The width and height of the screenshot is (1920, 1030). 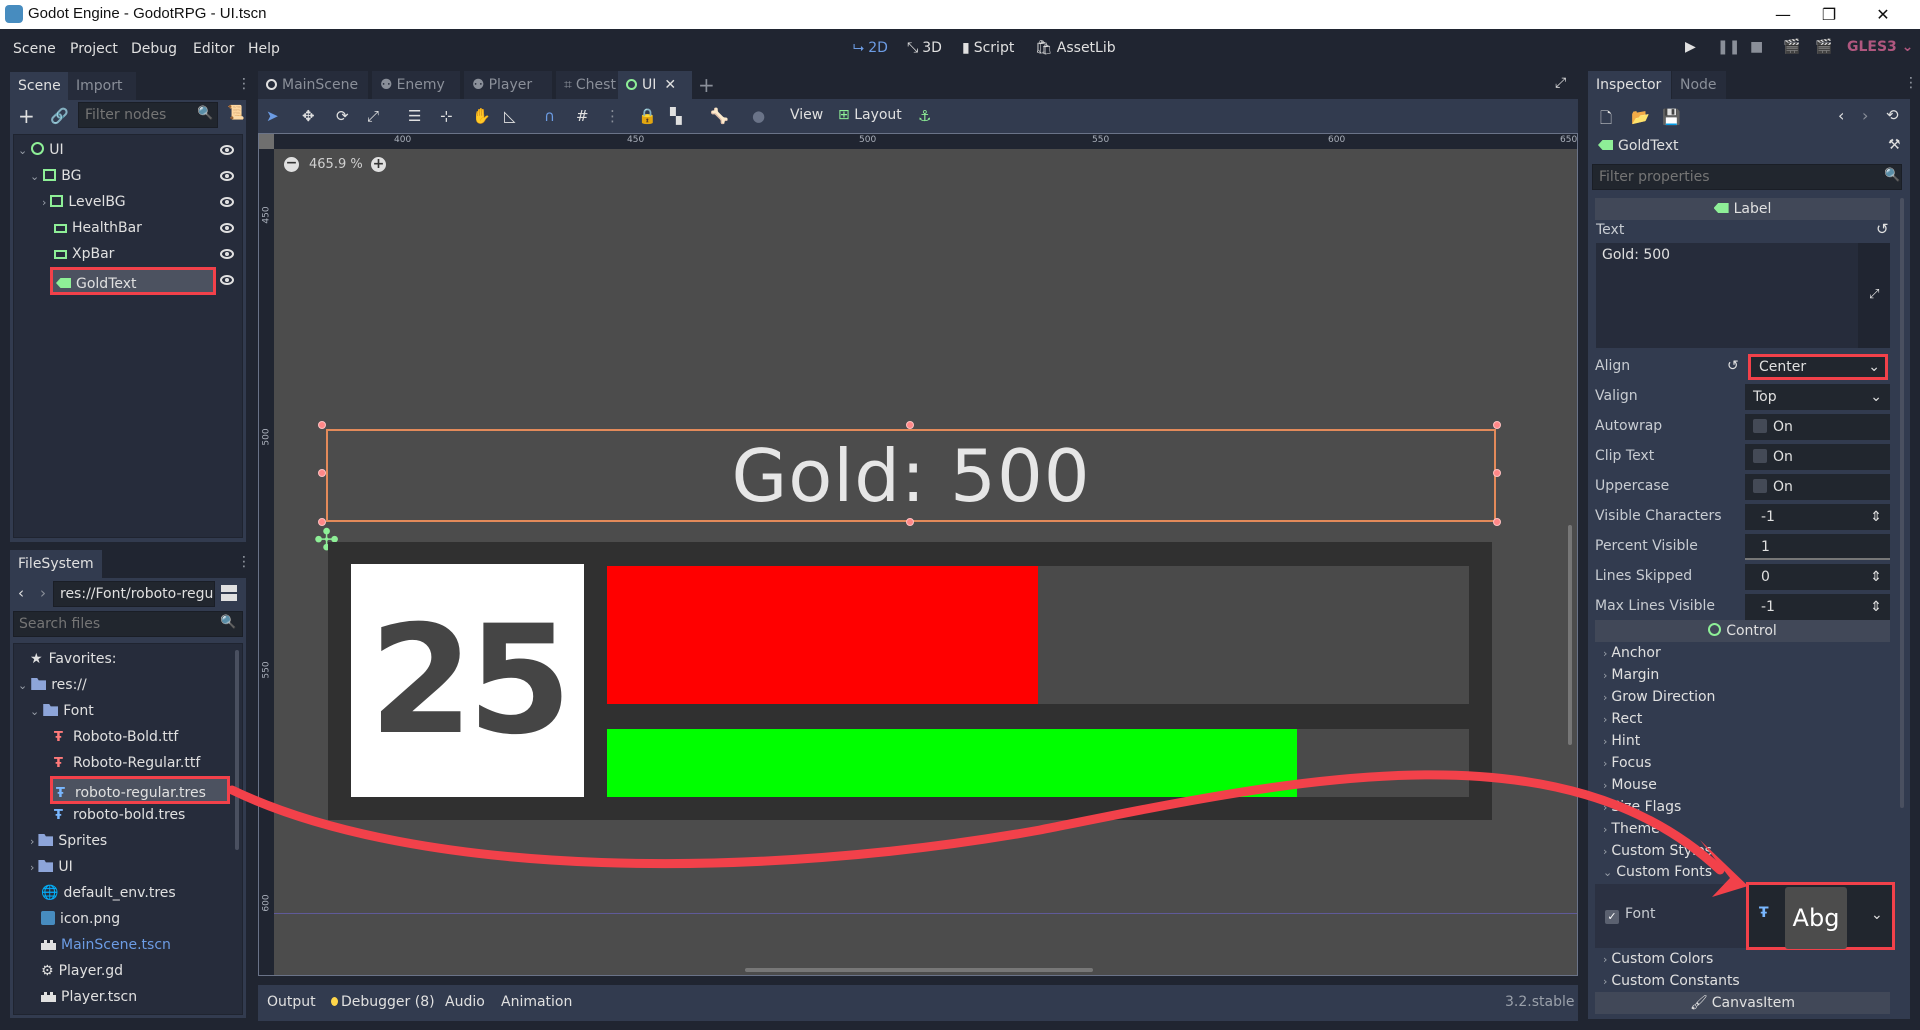 I want to click on file-item: 🌐 default_env.tres, so click(x=108, y=893).